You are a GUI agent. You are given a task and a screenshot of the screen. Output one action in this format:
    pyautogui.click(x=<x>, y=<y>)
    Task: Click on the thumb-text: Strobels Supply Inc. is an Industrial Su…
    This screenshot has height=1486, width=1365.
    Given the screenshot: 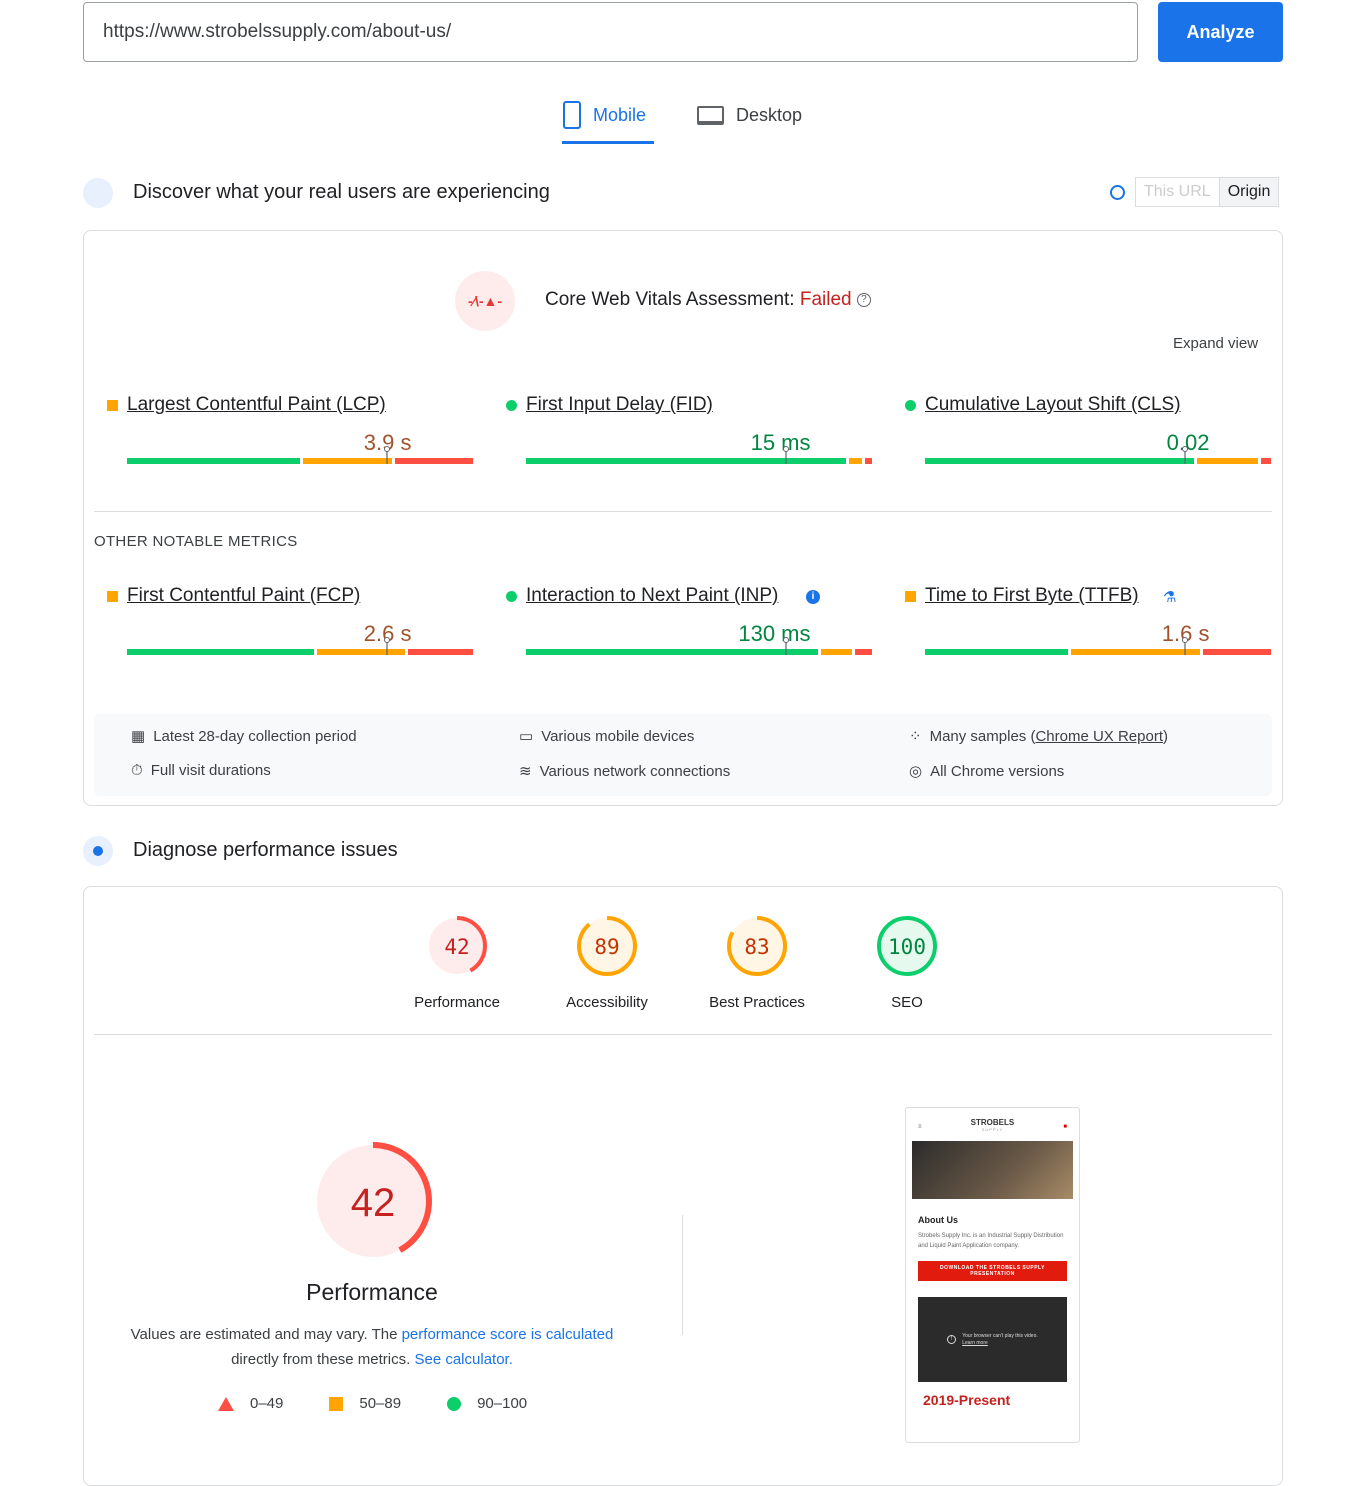 What is the action you would take?
    pyautogui.click(x=991, y=1241)
    